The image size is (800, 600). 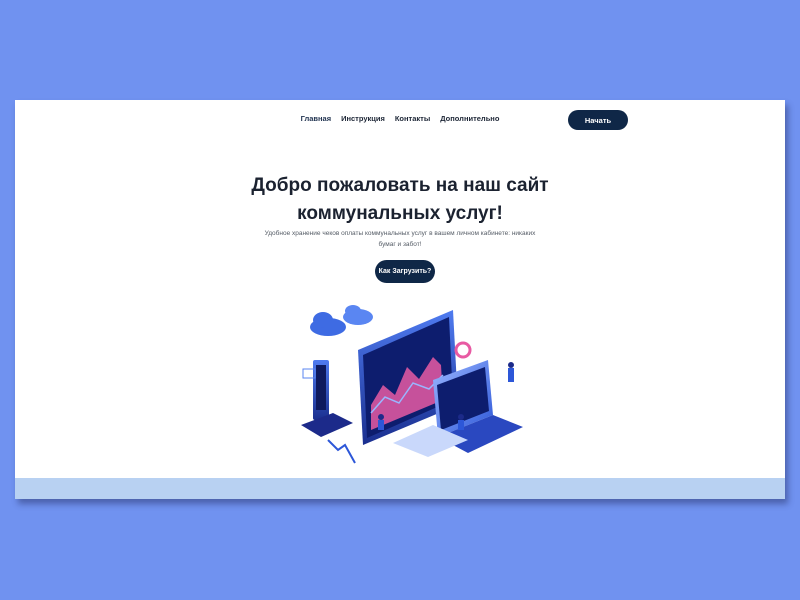 I want to click on nav-contacts: Контакты, so click(x=412, y=118).